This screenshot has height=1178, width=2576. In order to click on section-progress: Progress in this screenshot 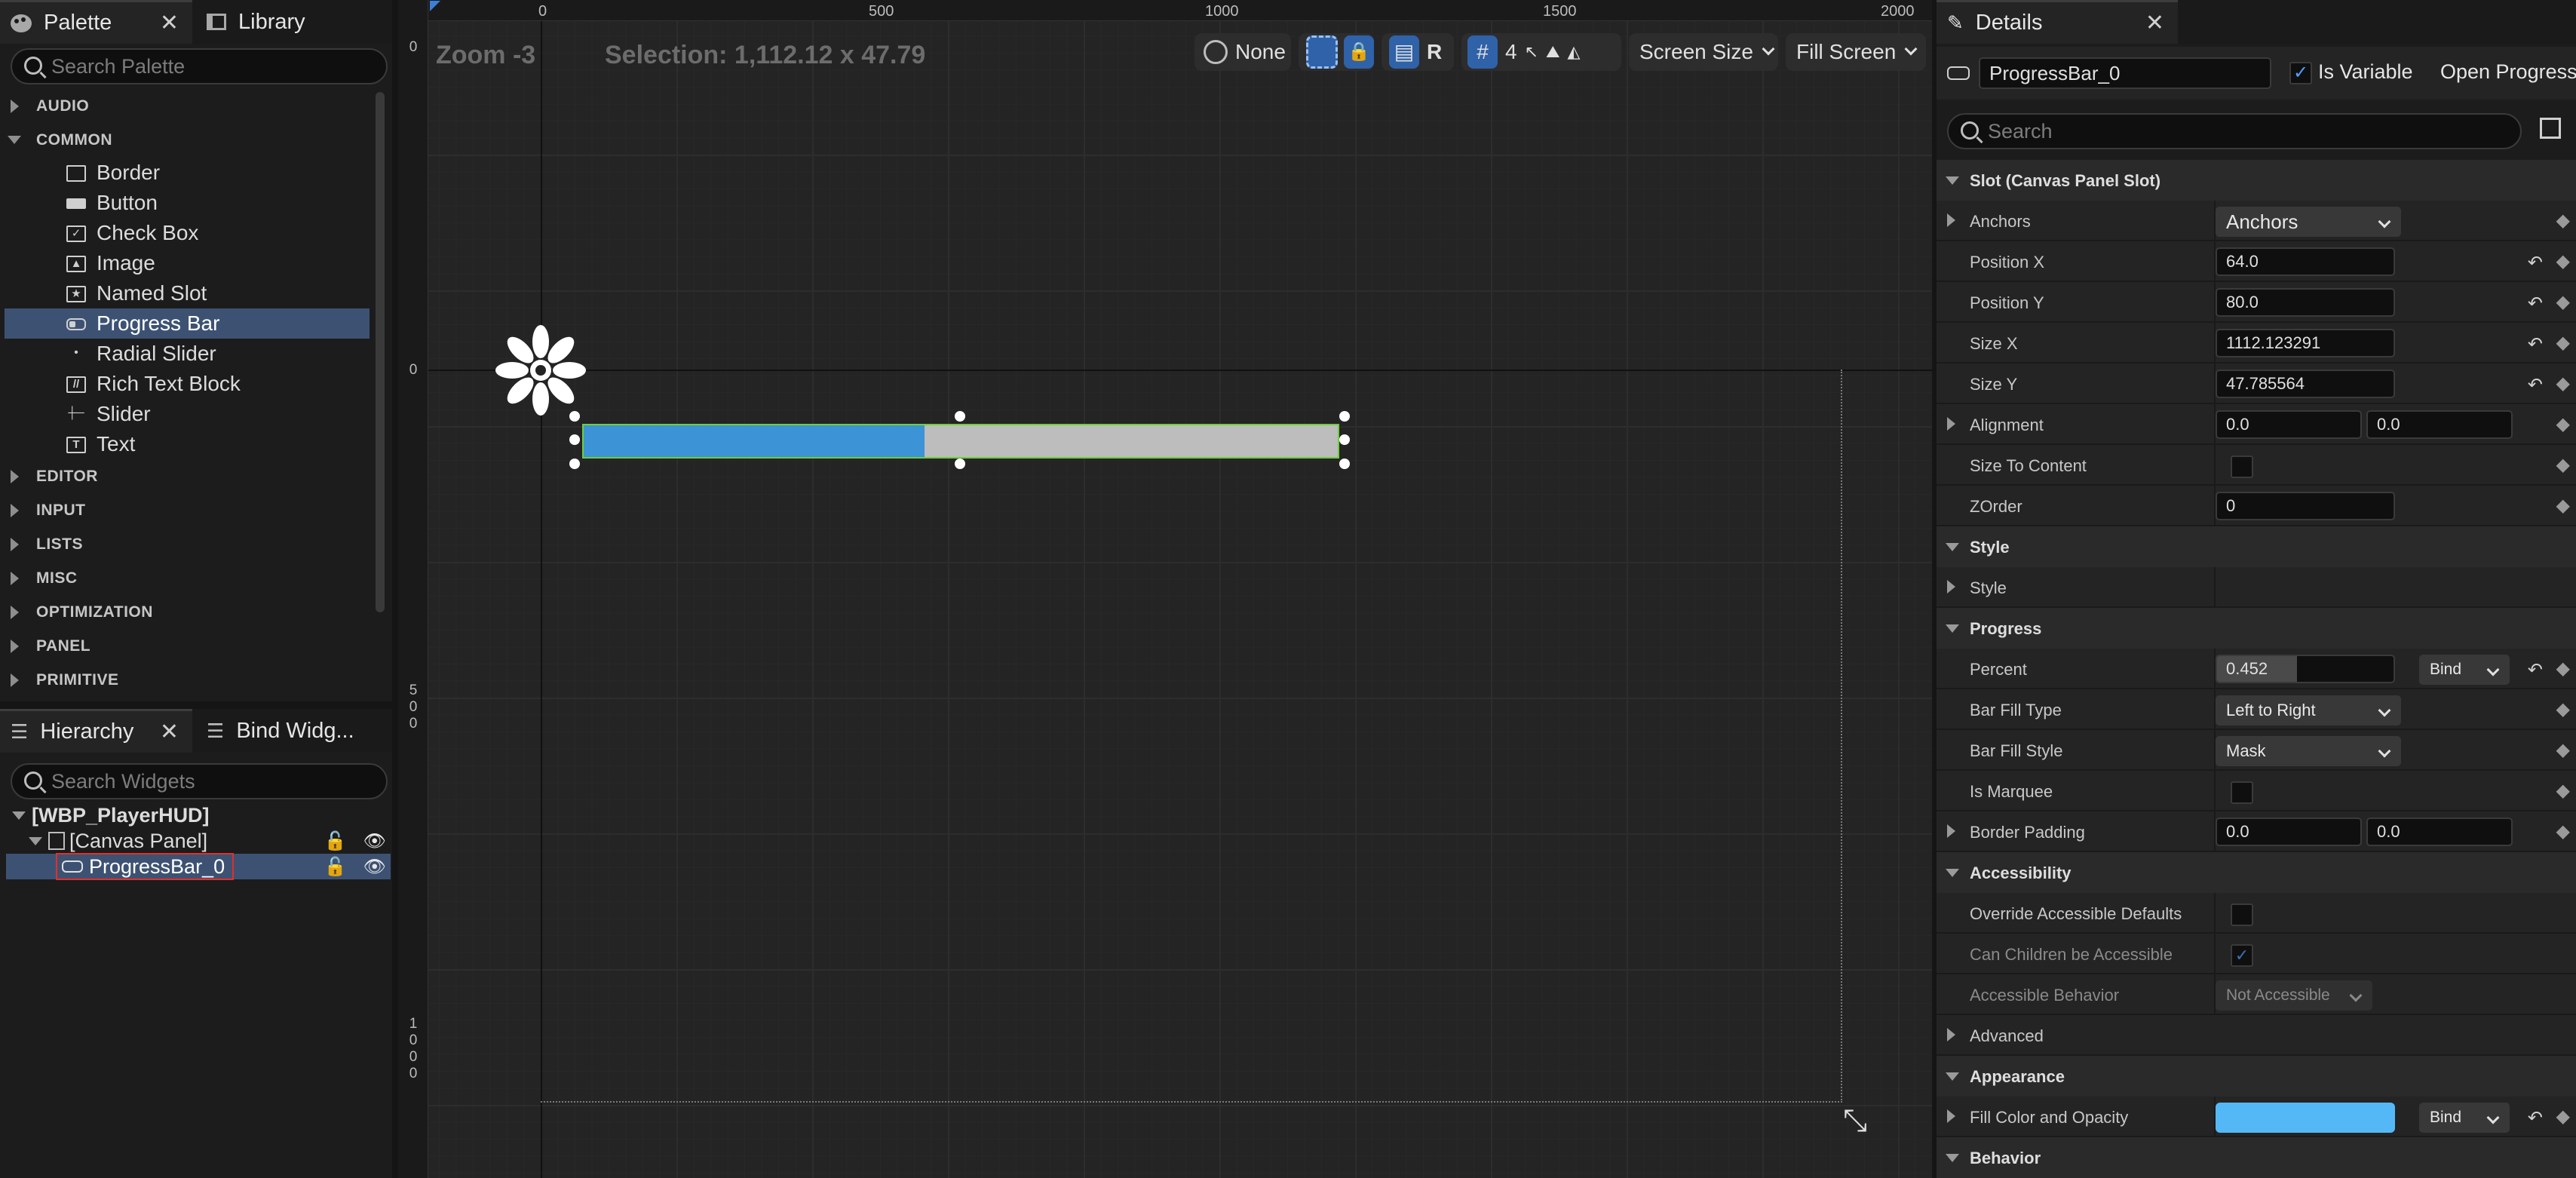, I will do `click(2256, 628)`.